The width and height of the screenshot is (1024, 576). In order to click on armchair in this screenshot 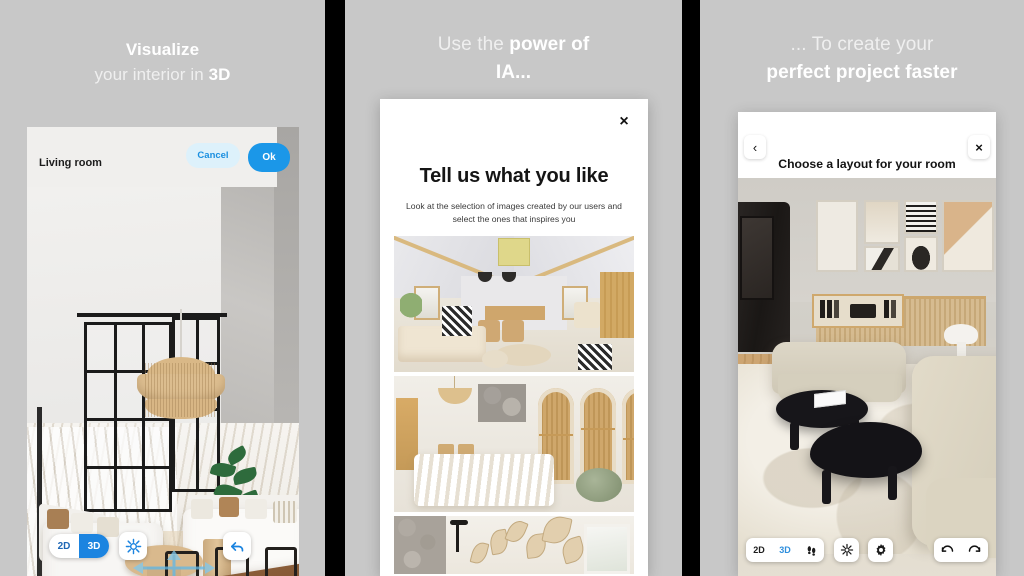, I will do `click(587, 315)`.